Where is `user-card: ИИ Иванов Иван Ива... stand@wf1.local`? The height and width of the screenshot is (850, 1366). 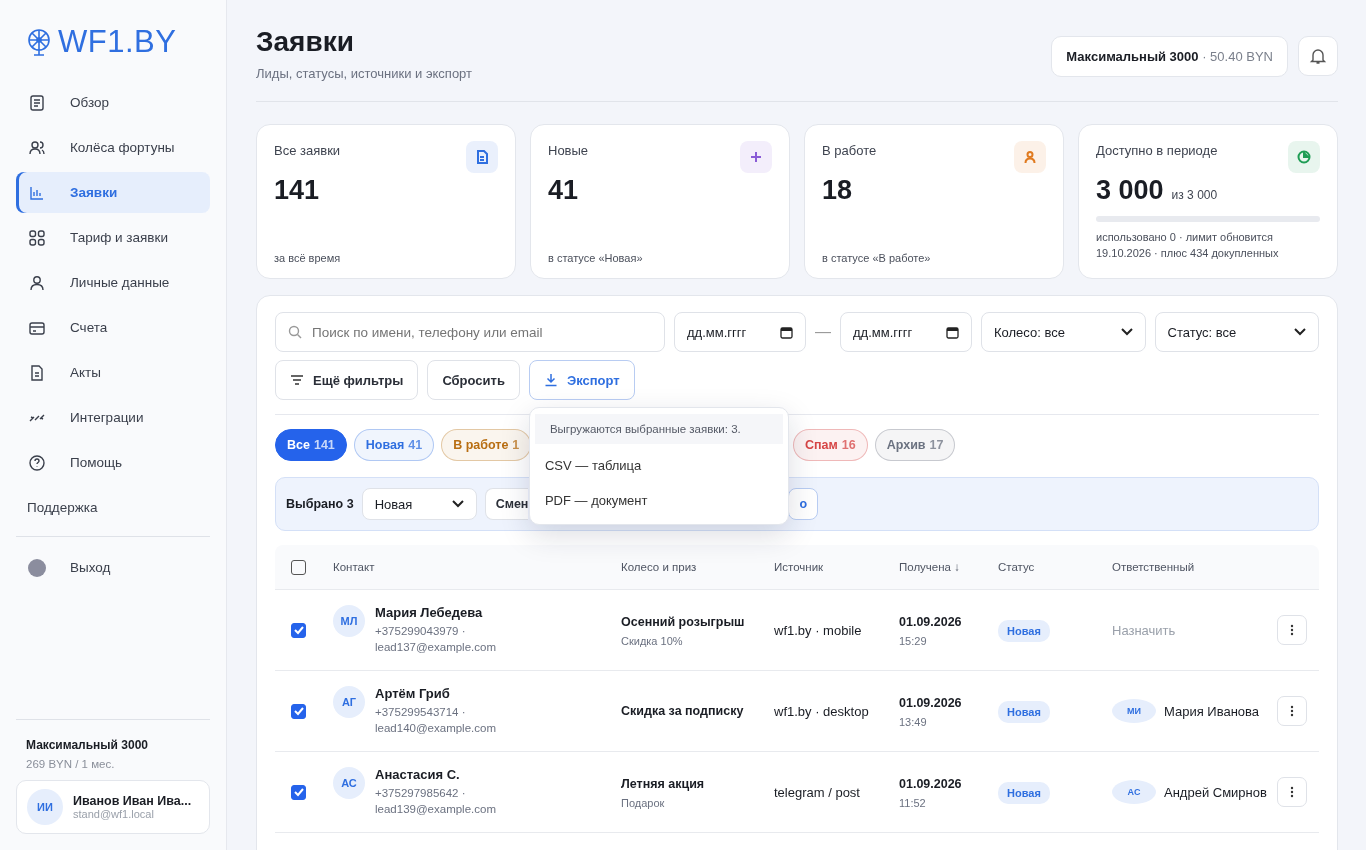 user-card: ИИ Иванов Иван Ива... stand@wf1.local is located at coordinates (113, 807).